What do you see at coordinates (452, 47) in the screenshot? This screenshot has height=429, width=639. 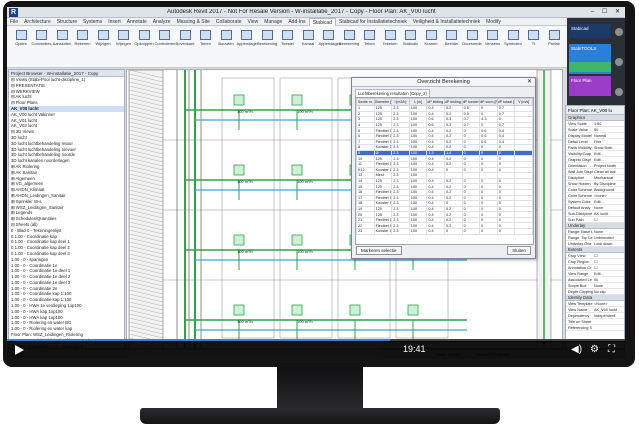 I see `ribbon-tool-button: Beeldei` at bounding box center [452, 47].